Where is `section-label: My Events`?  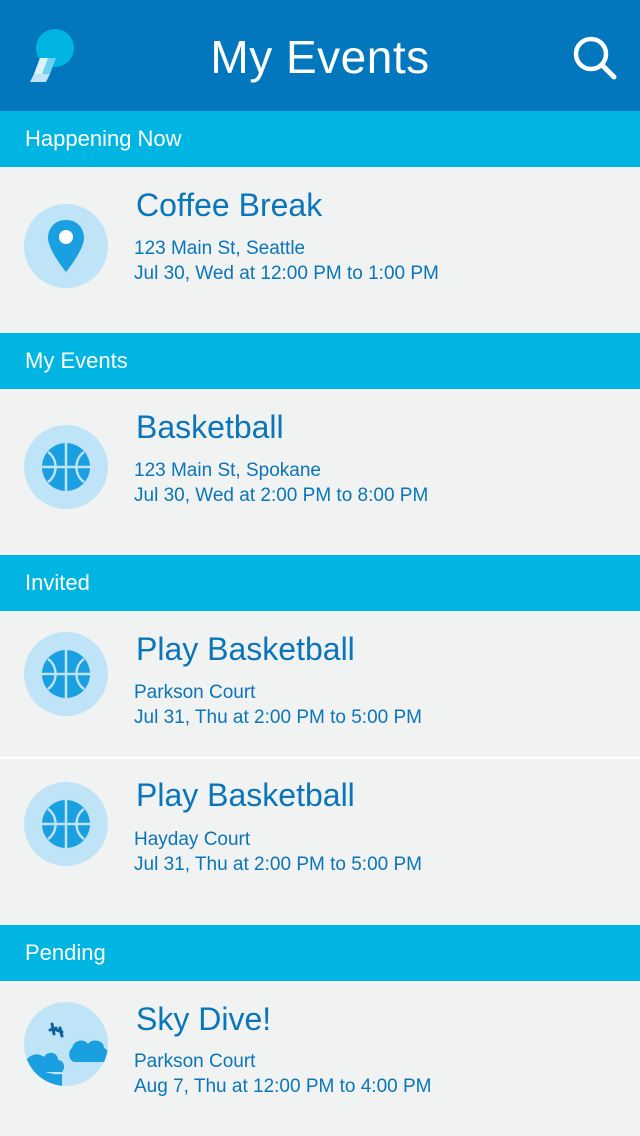 section-label: My Events is located at coordinates (76, 360).